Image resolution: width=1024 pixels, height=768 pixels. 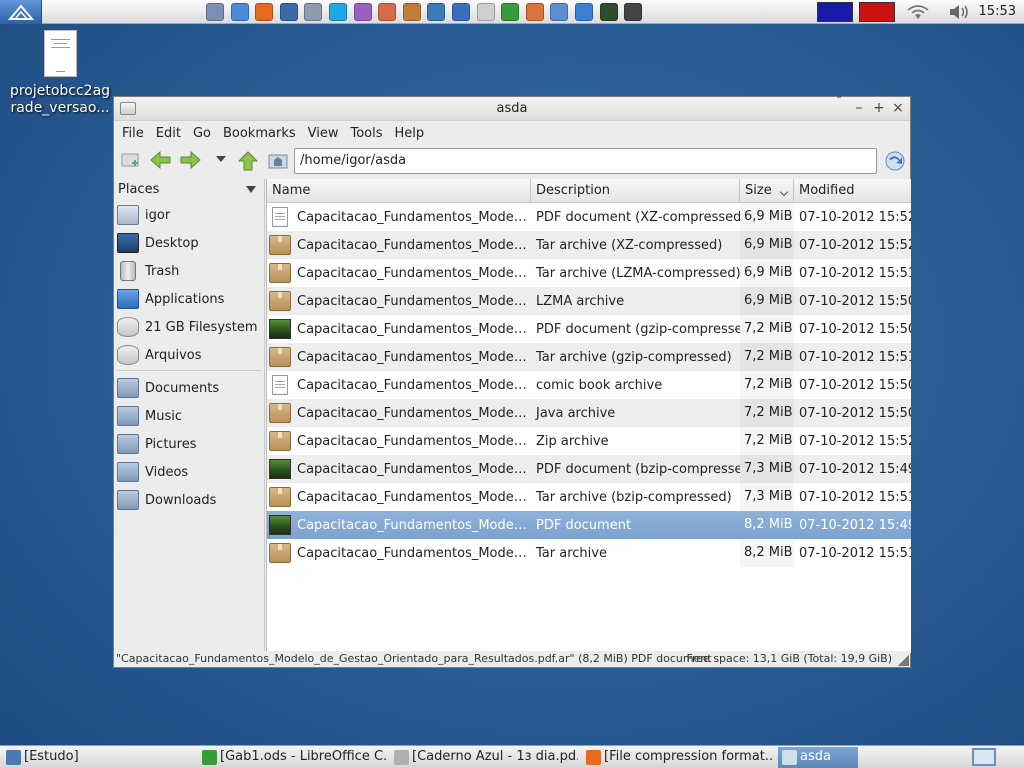 What do you see at coordinates (634, 357) in the screenshot?
I see `file-description: Tar archive (gzip-compressed)` at bounding box center [634, 357].